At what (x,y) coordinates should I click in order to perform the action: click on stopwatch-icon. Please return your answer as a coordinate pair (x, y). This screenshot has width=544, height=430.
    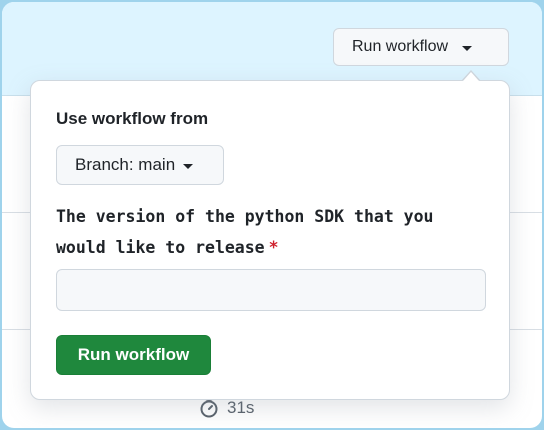
    Looking at the image, I should click on (209, 408).